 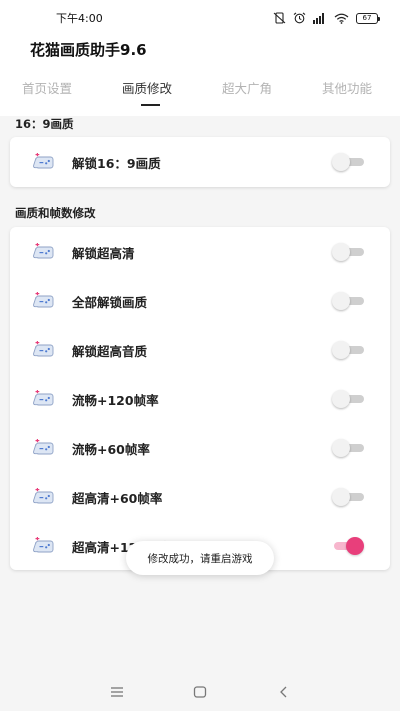 What do you see at coordinates (200, 75) in the screenshot?
I see `app-header: 花猫画质助手9.6 首页设置 画质修改 超大广角 其他功能` at bounding box center [200, 75].